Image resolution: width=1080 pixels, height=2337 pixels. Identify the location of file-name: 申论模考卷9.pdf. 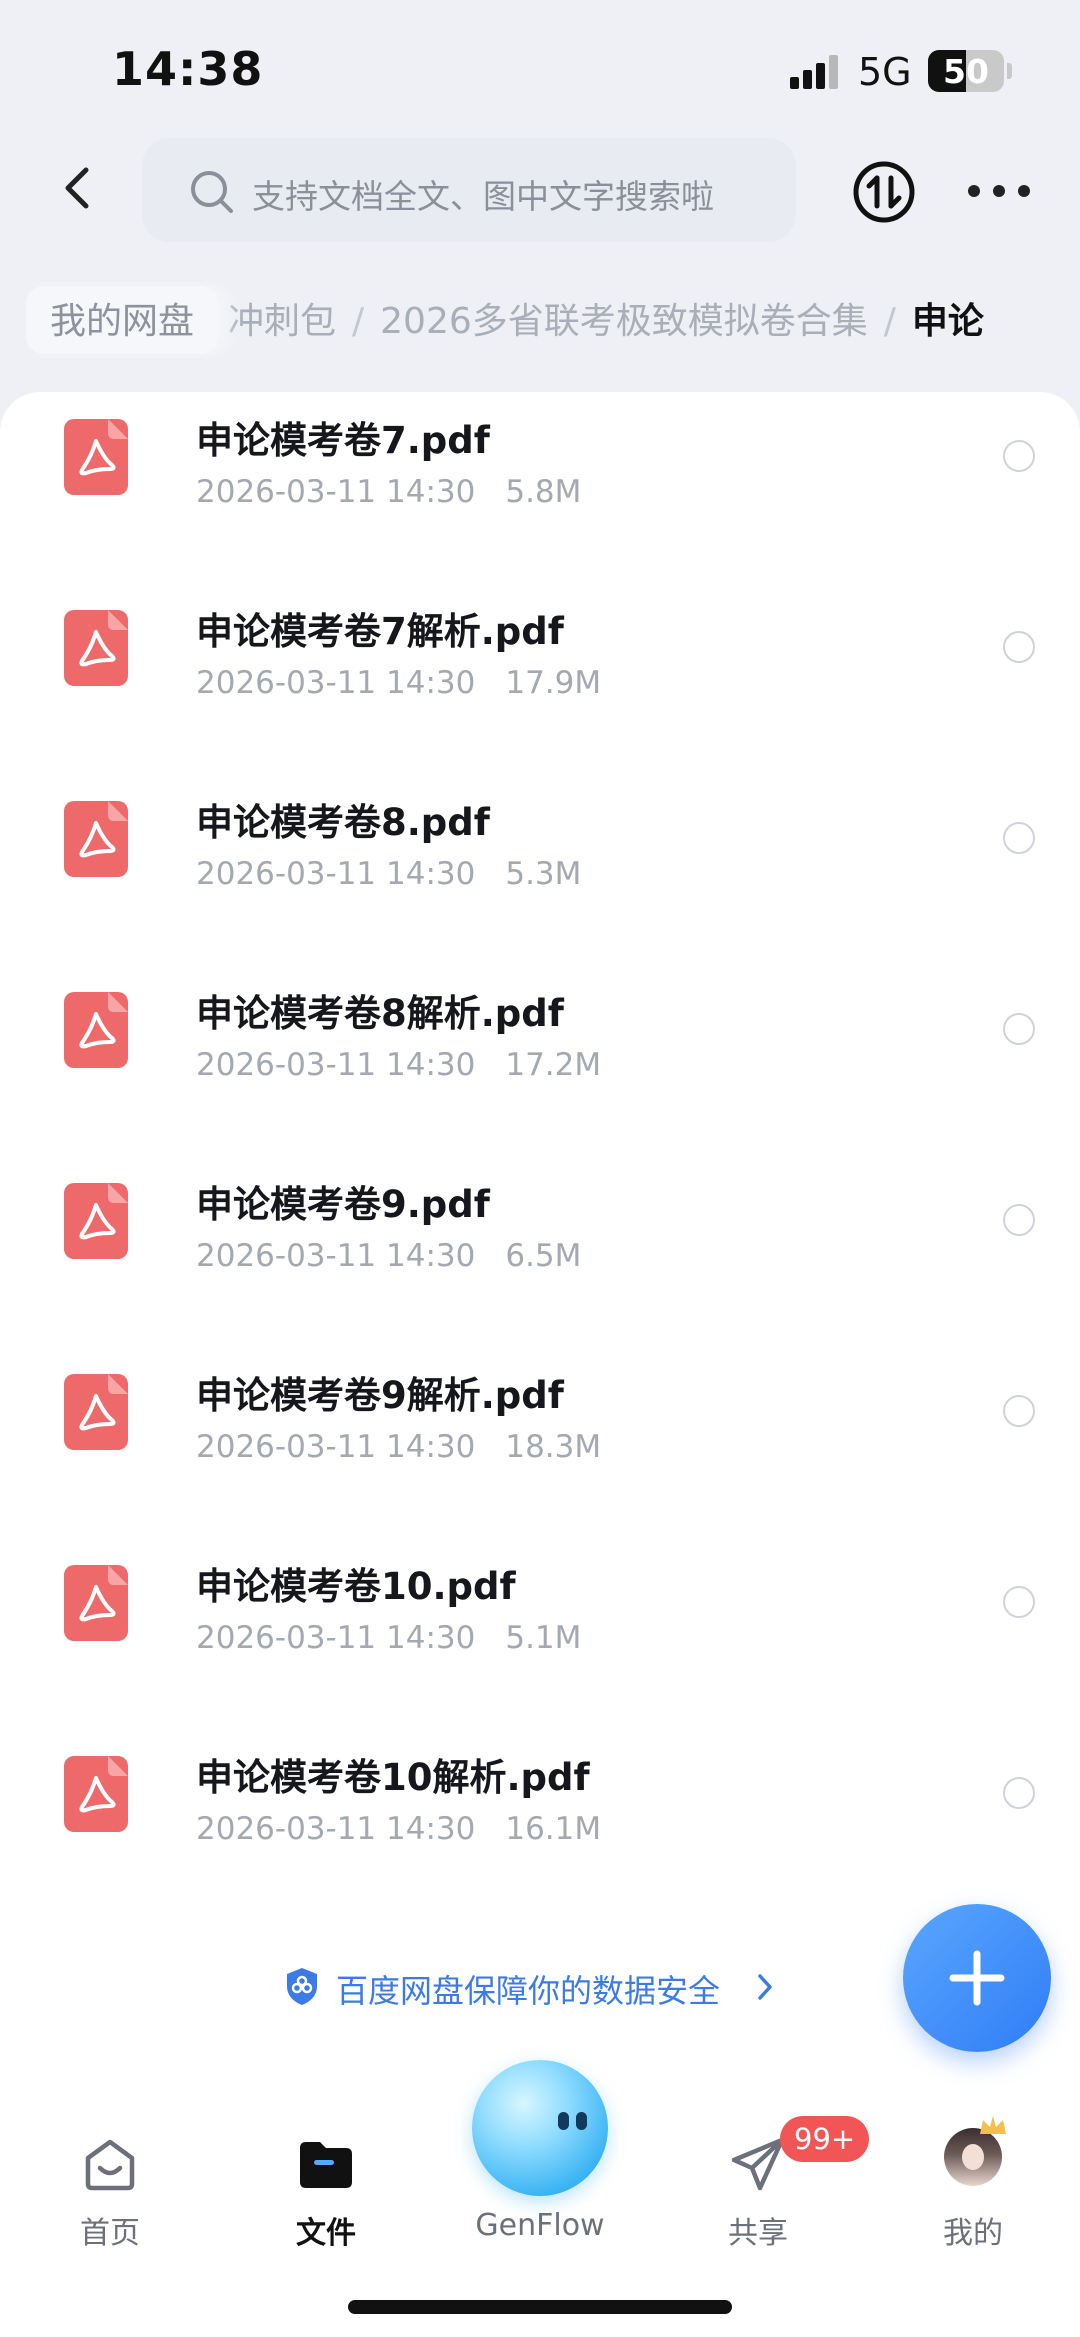
(343, 1204).